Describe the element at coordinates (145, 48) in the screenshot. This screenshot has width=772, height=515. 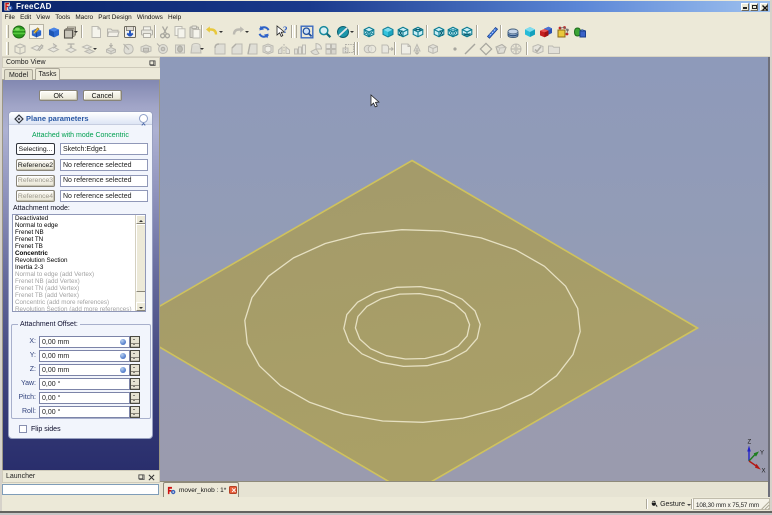
I see `pocket-icon` at that location.